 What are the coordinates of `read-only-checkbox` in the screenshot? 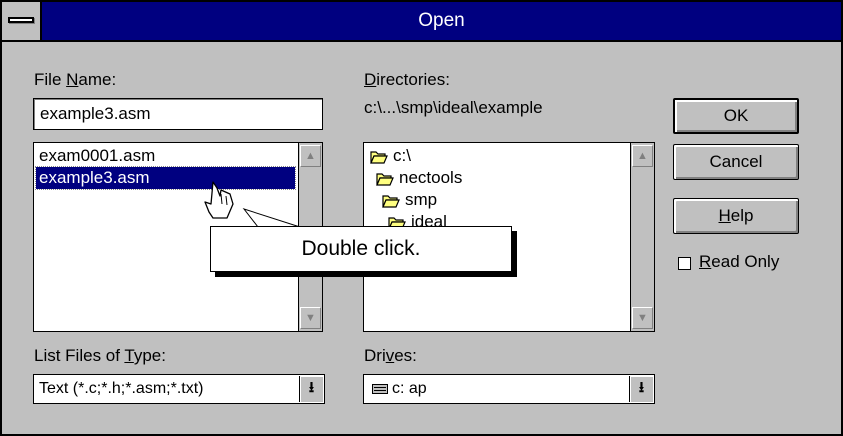 It's located at (684, 263).